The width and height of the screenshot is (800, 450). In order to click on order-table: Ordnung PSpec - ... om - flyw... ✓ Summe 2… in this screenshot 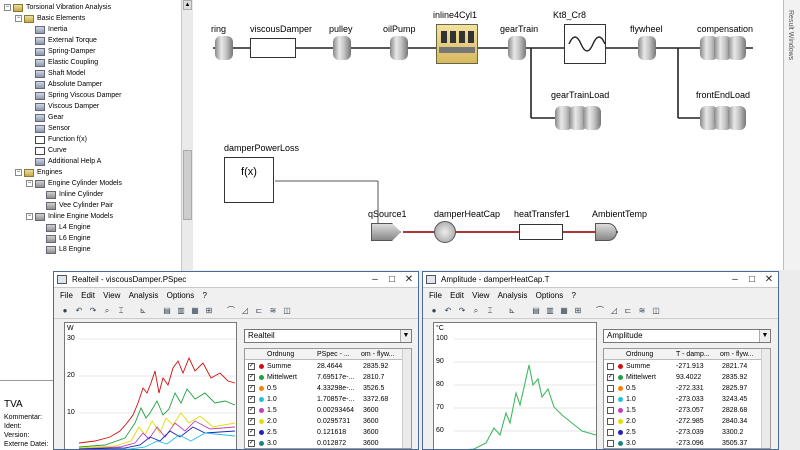, I will do `click(328, 398)`.